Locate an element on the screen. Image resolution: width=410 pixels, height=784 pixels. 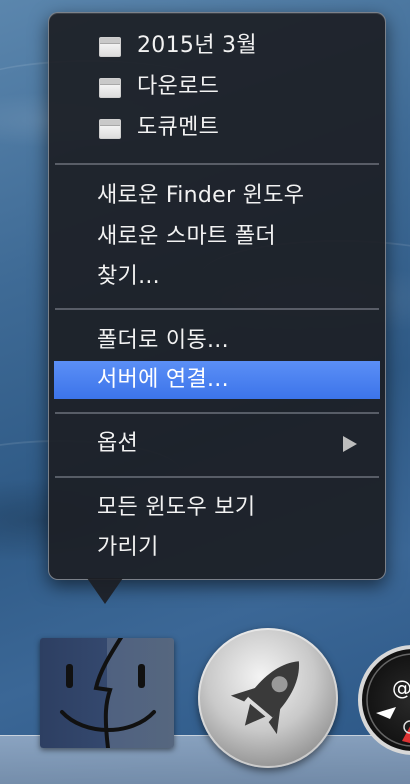
menu-item-label: 옵션 is located at coordinates (118, 443).